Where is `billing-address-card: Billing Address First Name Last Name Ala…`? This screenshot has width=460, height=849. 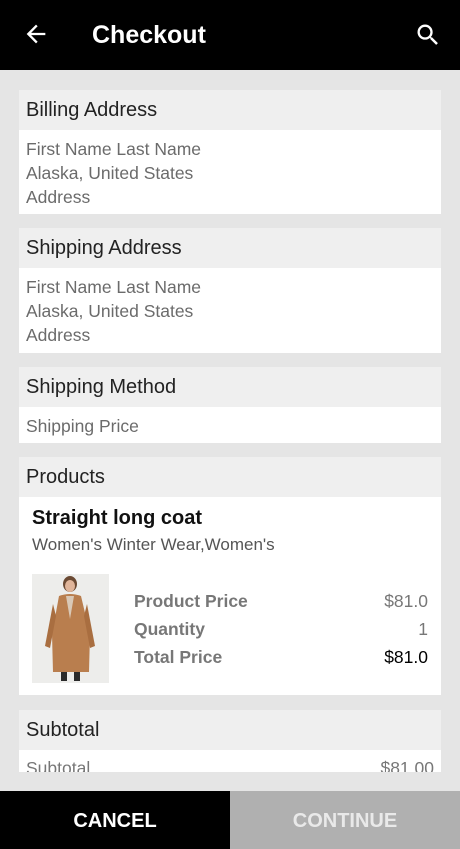
billing-address-card: Billing Address First Name Last Name Ala… is located at coordinates (230, 152).